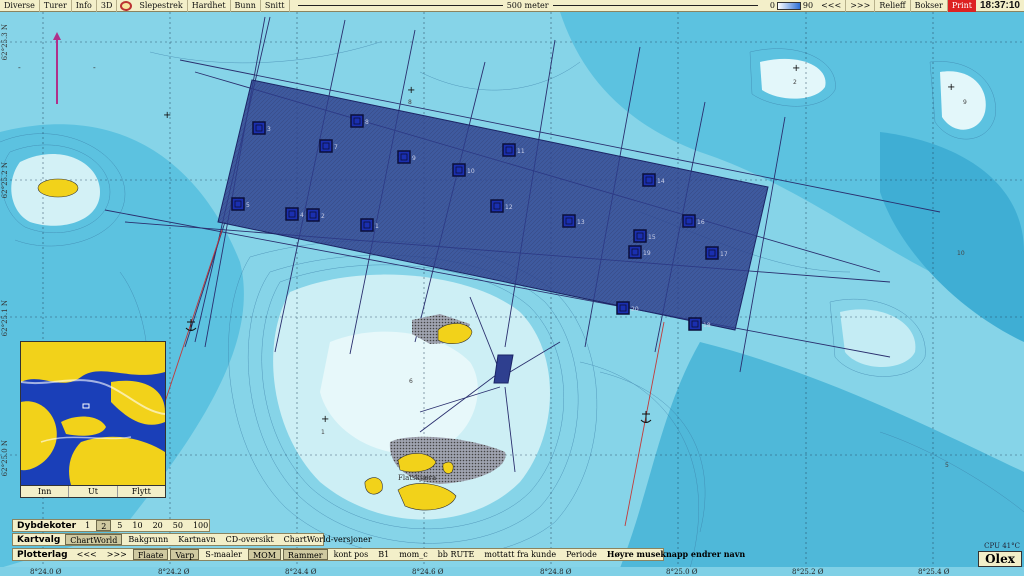 Image resolution: width=1024 pixels, height=576 pixels. What do you see at coordinates (509, 207) in the screenshot?
I see `cage-label: 12` at bounding box center [509, 207].